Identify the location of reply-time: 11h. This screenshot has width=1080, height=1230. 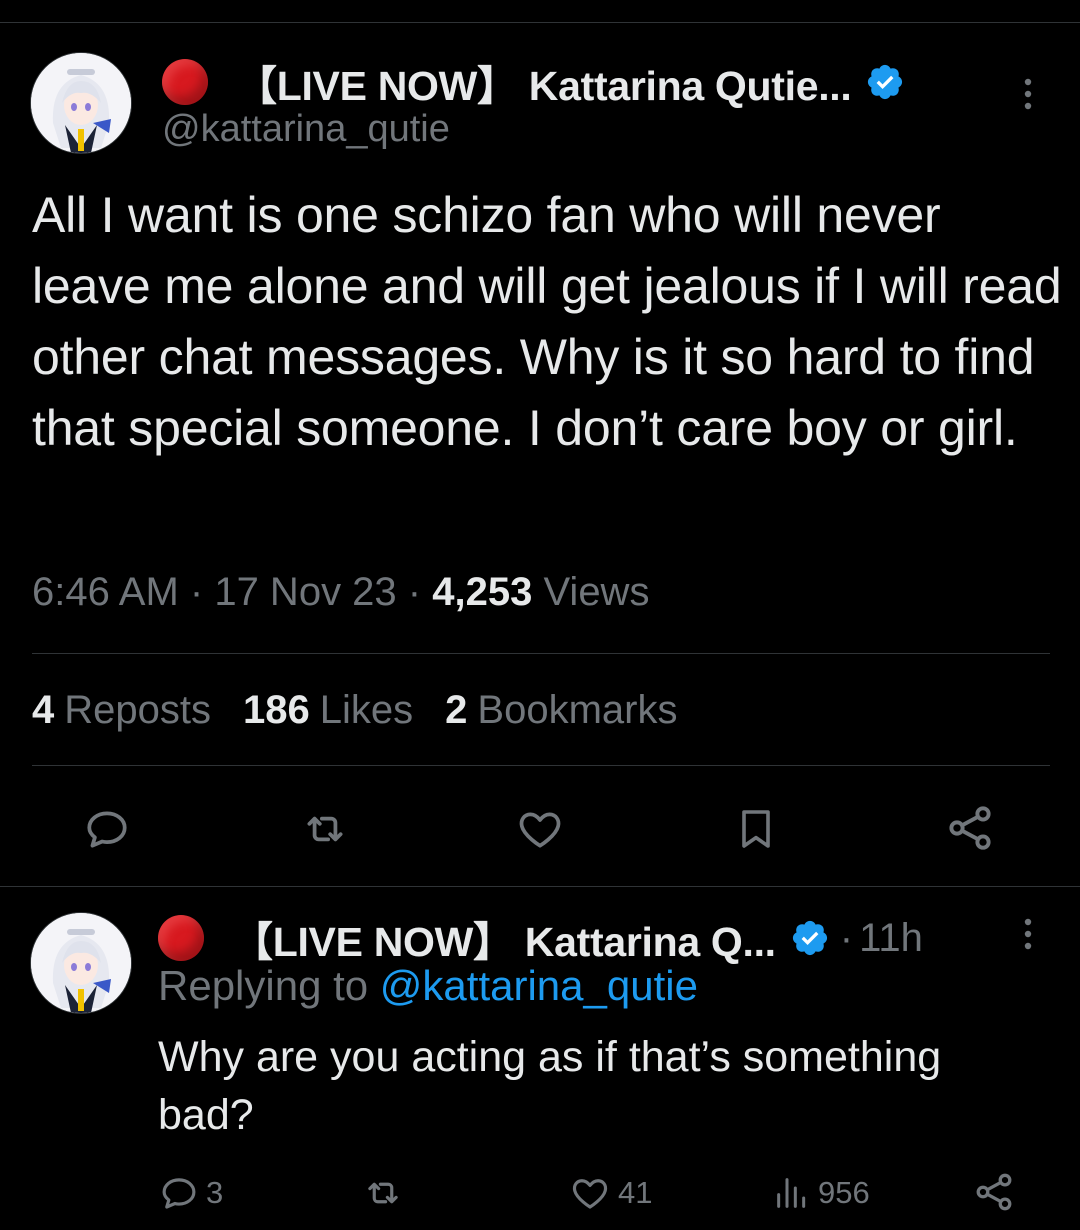
(891, 938).